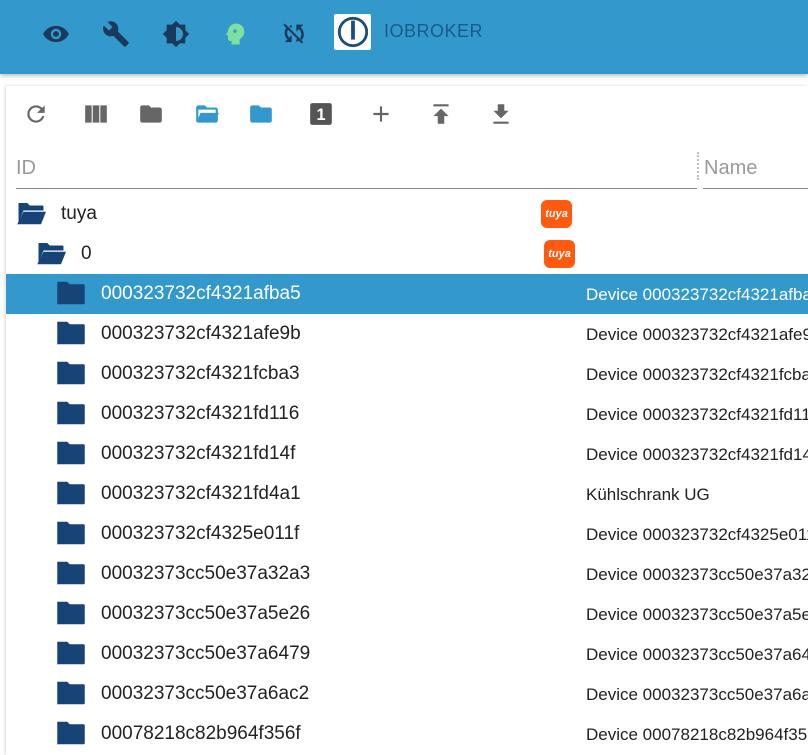 The height and width of the screenshot is (755, 808). What do you see at coordinates (235, 34) in the screenshot?
I see `expert-mode-icon` at bounding box center [235, 34].